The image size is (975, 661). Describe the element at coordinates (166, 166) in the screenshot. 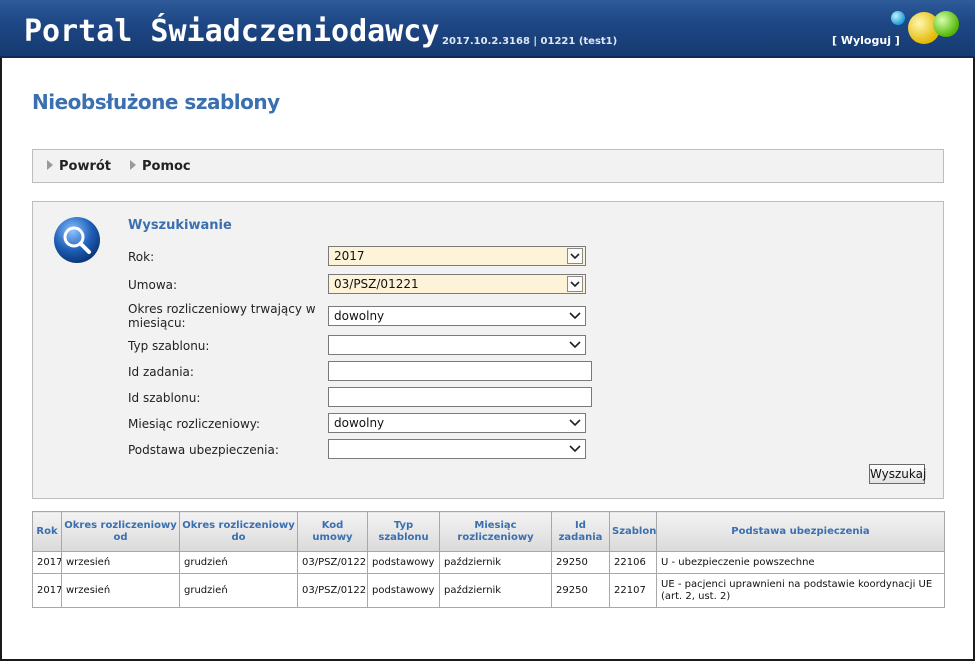

I see `help-label: Pomoc` at that location.